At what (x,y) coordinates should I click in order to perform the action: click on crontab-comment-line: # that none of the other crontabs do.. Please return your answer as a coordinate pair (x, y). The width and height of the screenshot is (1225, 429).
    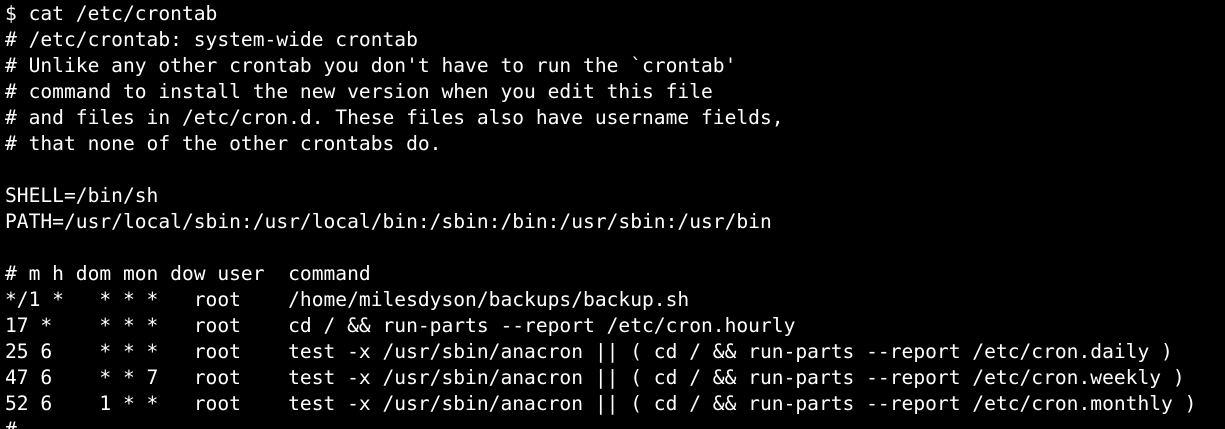
    Looking at the image, I should click on (223, 143).